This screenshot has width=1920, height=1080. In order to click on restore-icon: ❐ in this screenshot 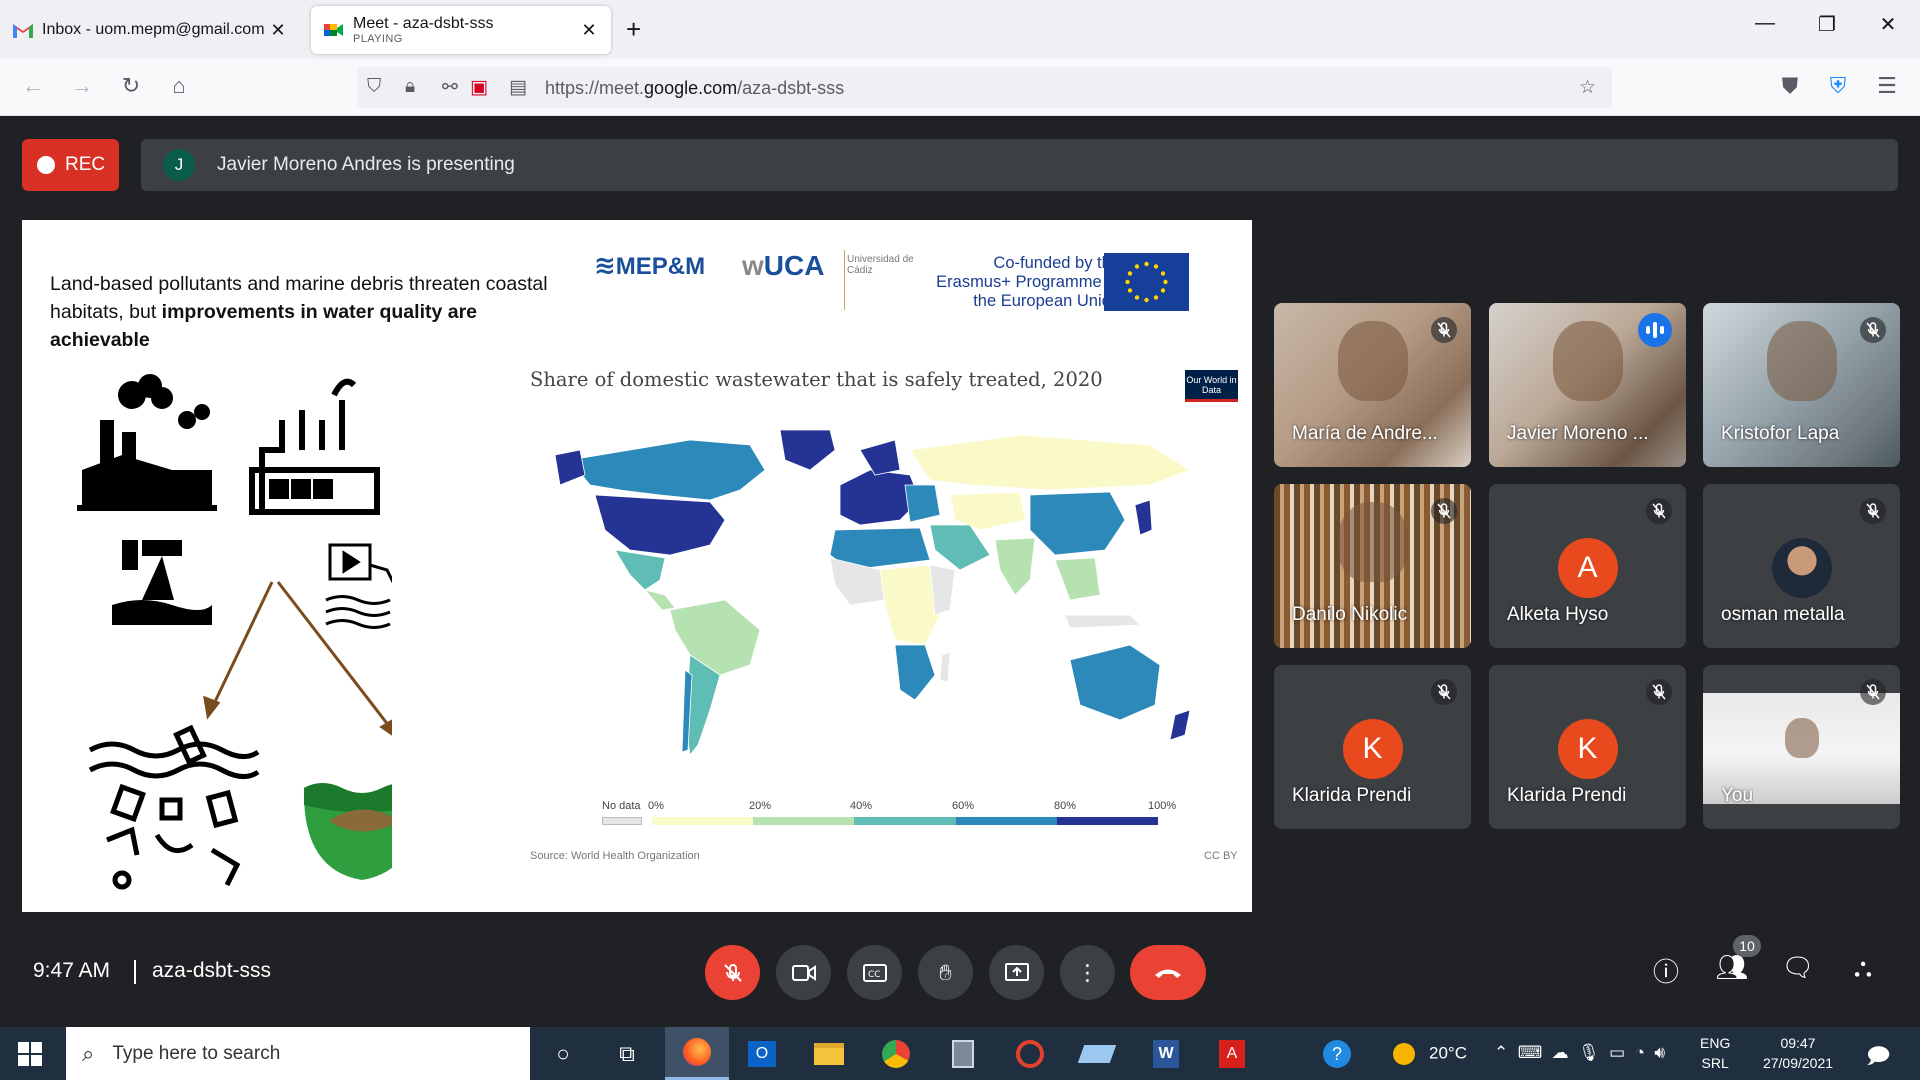, I will do `click(1827, 24)`.